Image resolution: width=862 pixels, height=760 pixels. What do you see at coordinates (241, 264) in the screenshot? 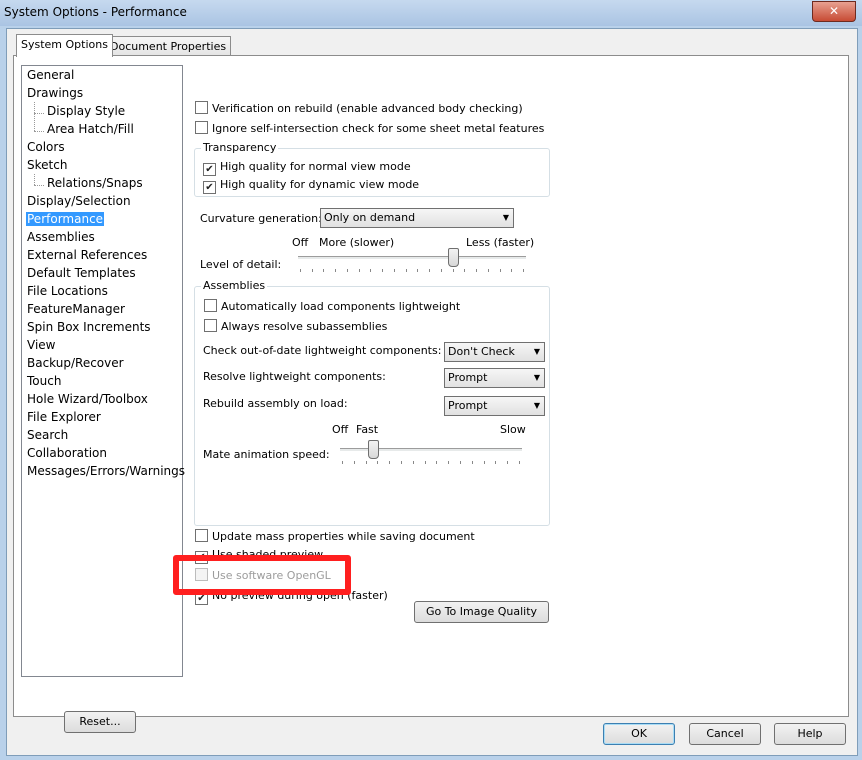
I see `detail-label: Level of detail:` at bounding box center [241, 264].